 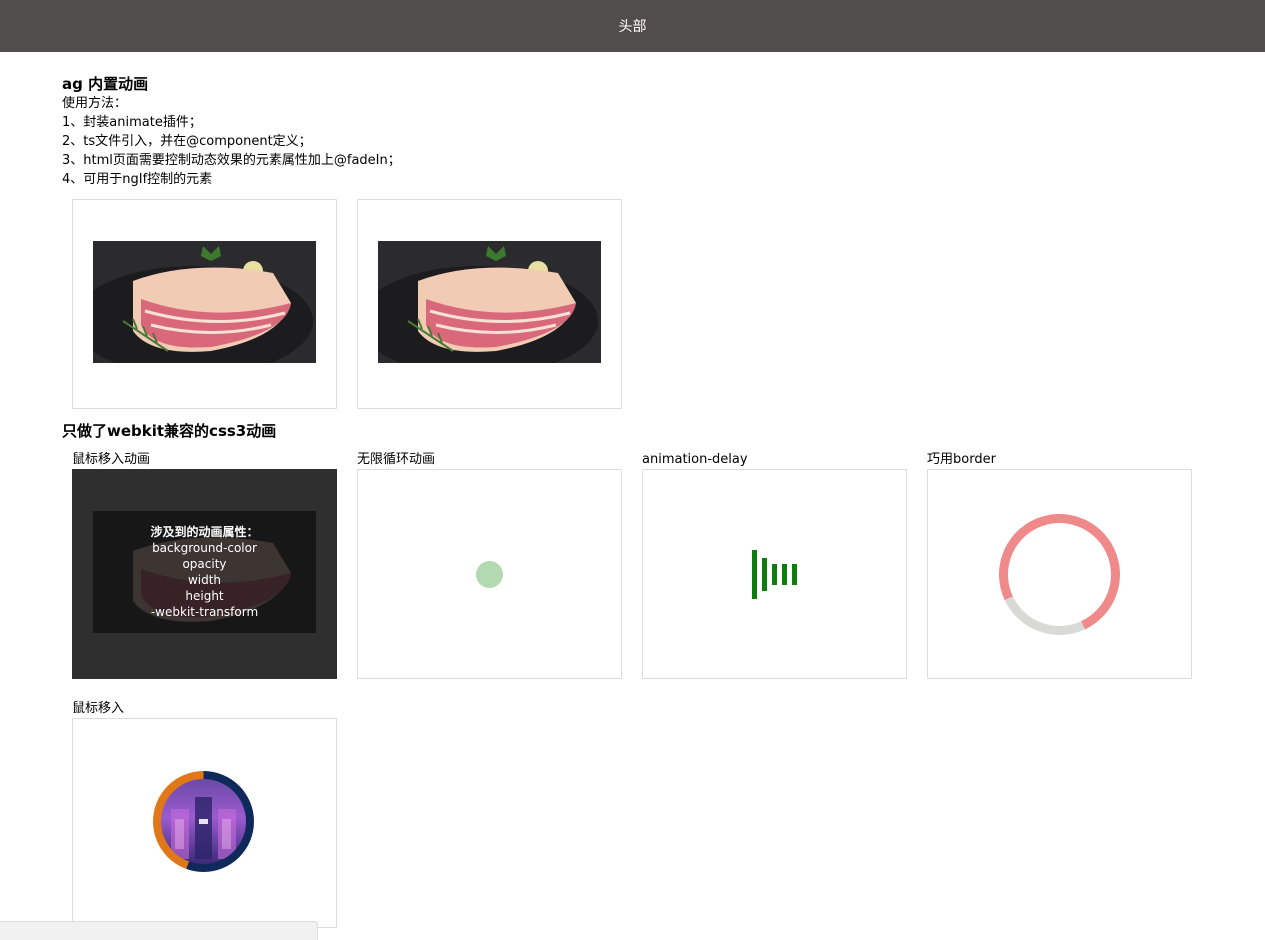 I want to click on section-ag-animation-title: ag 内置动画, so click(x=105, y=84).